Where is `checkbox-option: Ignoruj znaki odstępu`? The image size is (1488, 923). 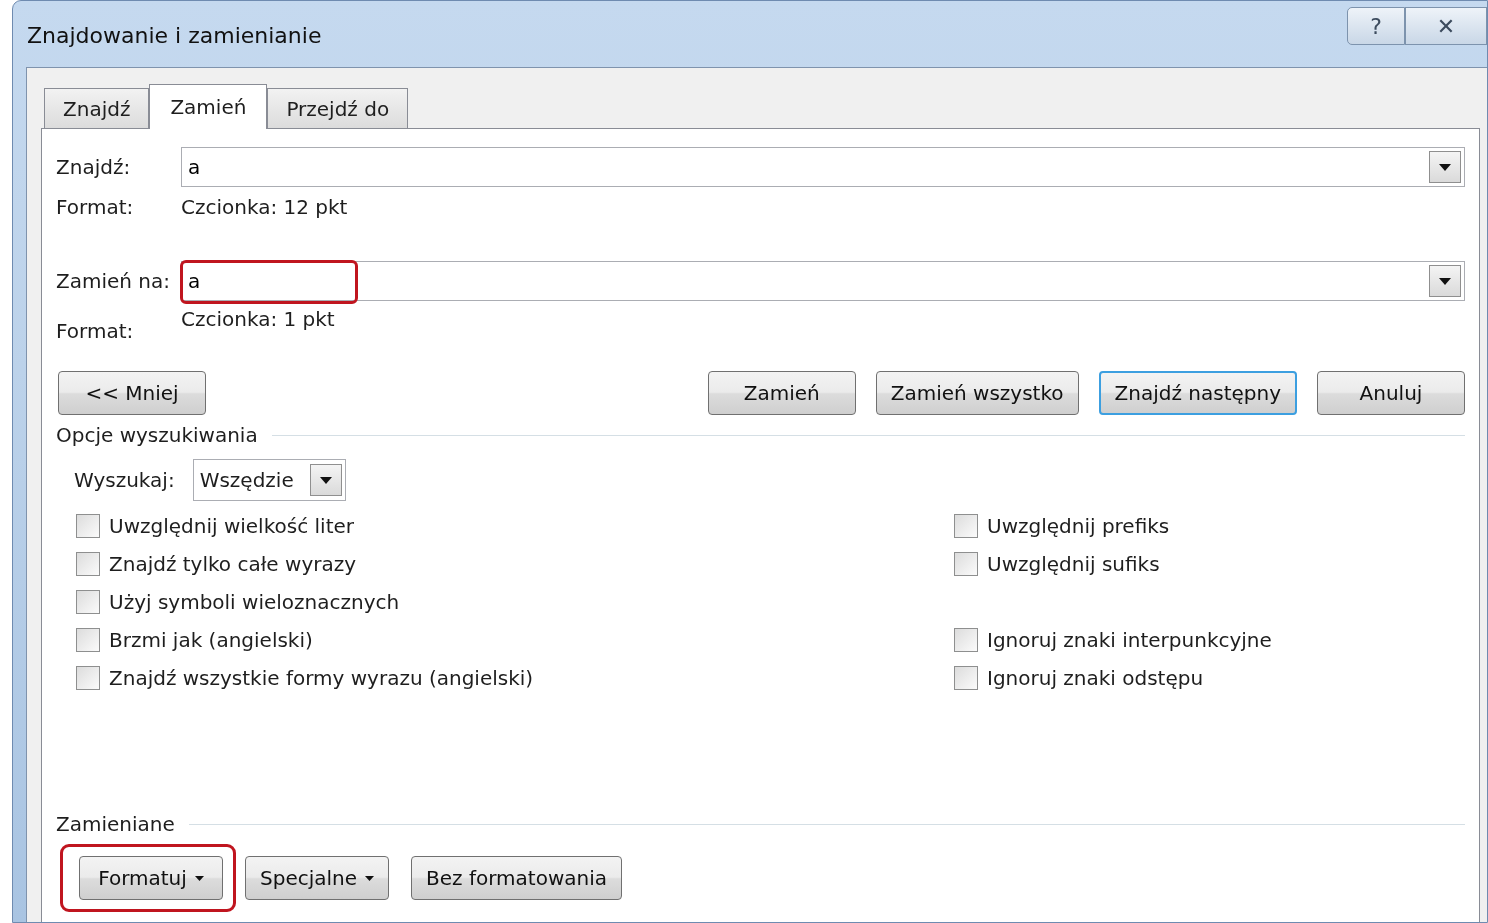 checkbox-option: Ignoruj znaki odstępu is located at coordinates (1113, 678).